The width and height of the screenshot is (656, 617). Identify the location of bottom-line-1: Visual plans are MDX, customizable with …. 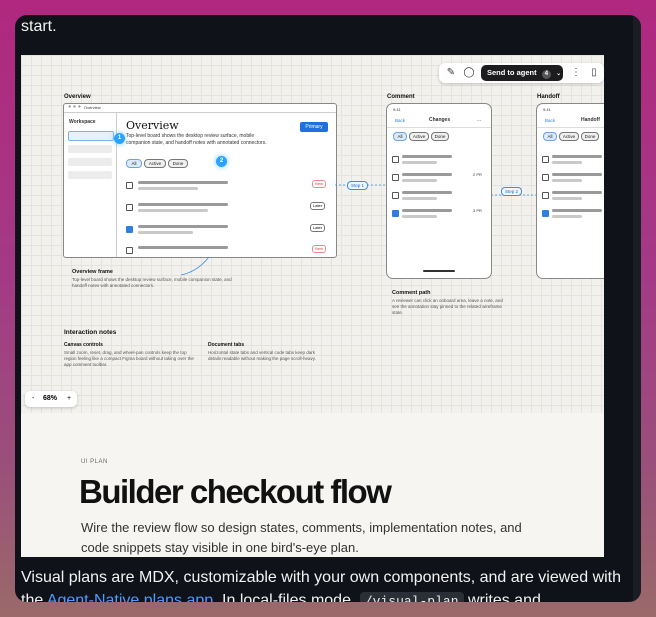
(305, 577).